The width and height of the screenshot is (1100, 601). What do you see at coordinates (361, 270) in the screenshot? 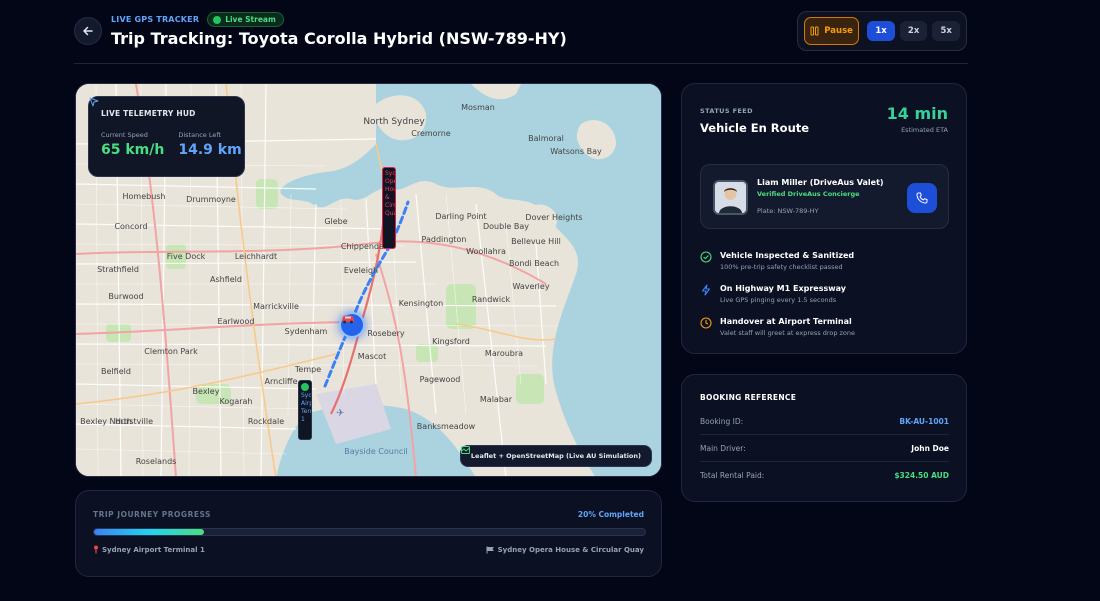
I see `svg-text: Eveleigh` at bounding box center [361, 270].